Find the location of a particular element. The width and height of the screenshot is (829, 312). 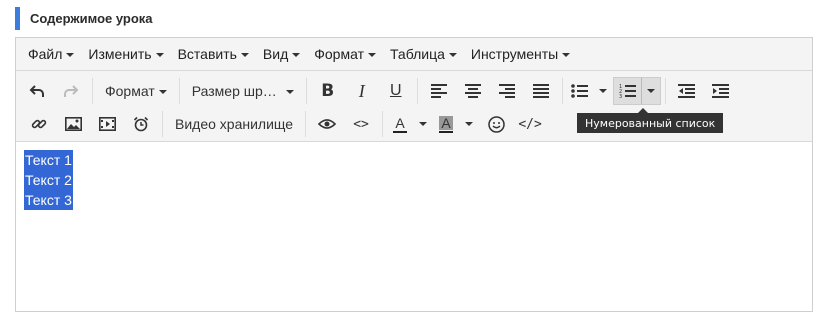

align-right-icon is located at coordinates (506, 91).